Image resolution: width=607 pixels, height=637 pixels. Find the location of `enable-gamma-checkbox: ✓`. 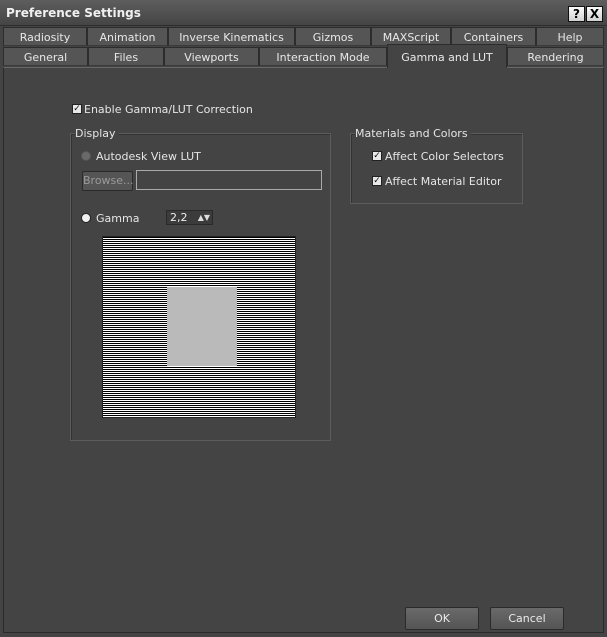

enable-gamma-checkbox: ✓ is located at coordinates (77, 109).